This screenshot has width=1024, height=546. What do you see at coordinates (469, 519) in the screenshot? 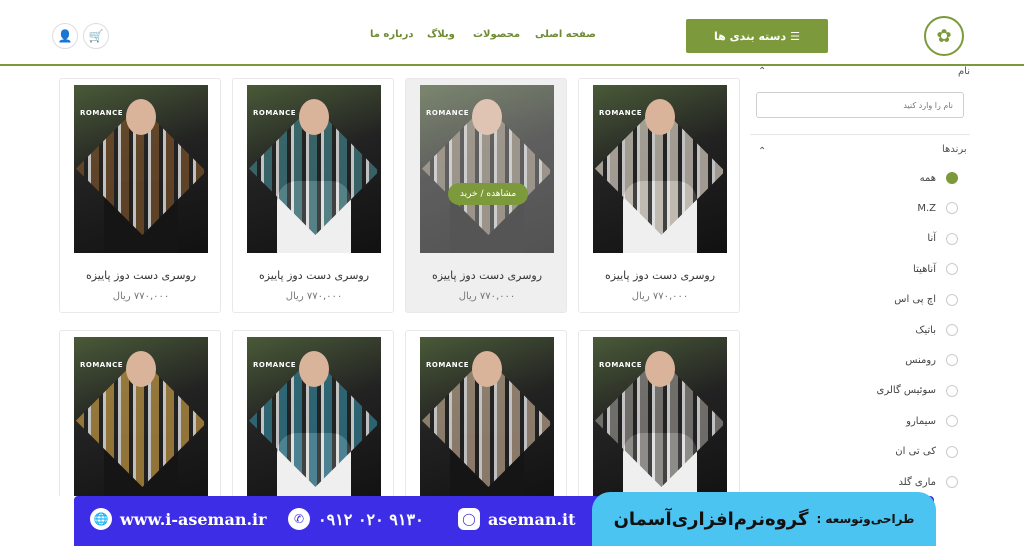
I see `instagram-icon: ◯` at bounding box center [469, 519].